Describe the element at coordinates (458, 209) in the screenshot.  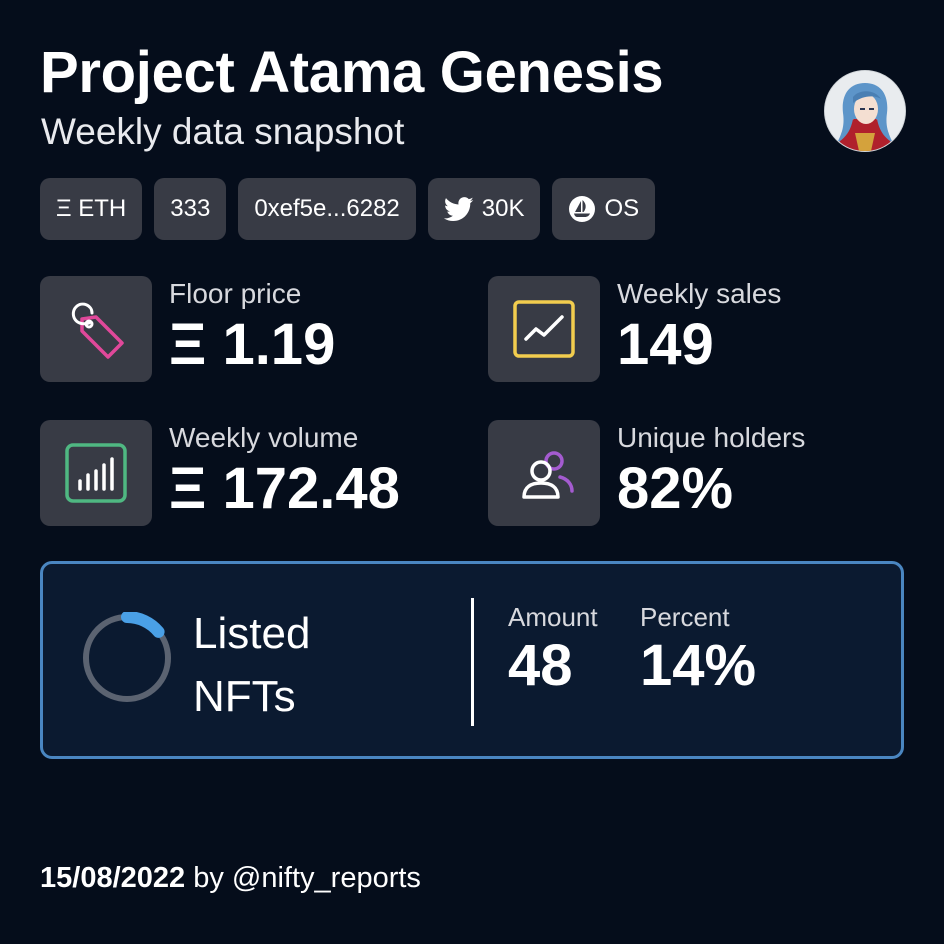
I see `twitter-icon` at that location.